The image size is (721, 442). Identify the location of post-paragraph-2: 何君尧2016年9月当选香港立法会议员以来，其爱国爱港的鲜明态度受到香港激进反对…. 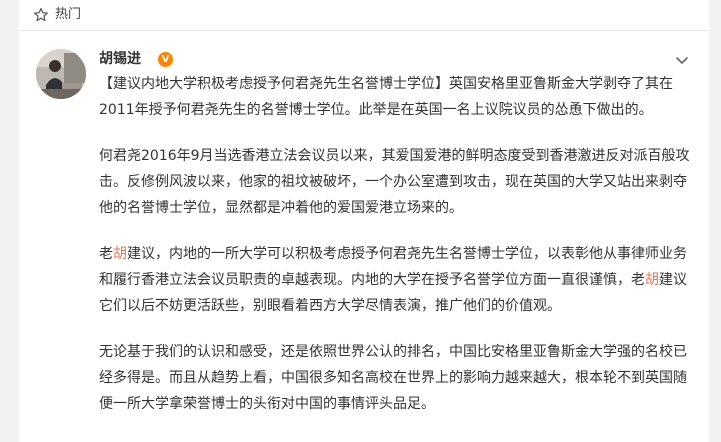
(394, 182).